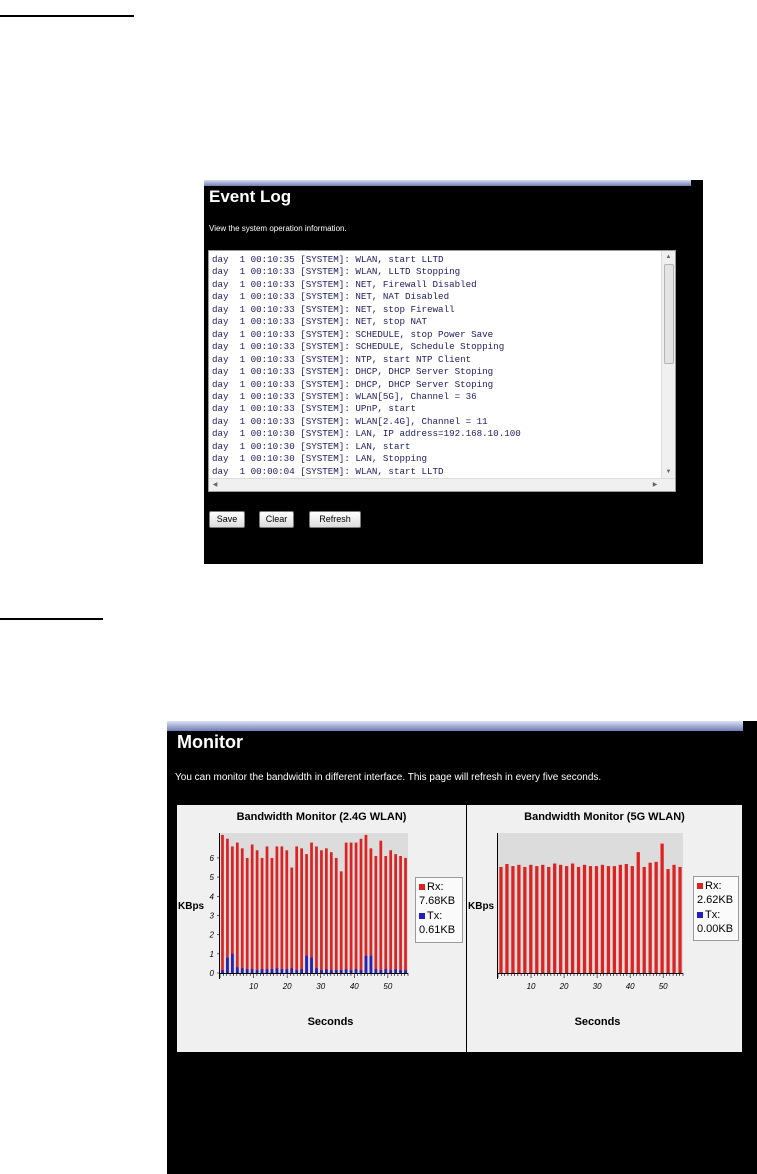 The height and width of the screenshot is (1174, 757). Describe the element at coordinates (210, 742) in the screenshot. I see `page-title: Monitor` at that location.